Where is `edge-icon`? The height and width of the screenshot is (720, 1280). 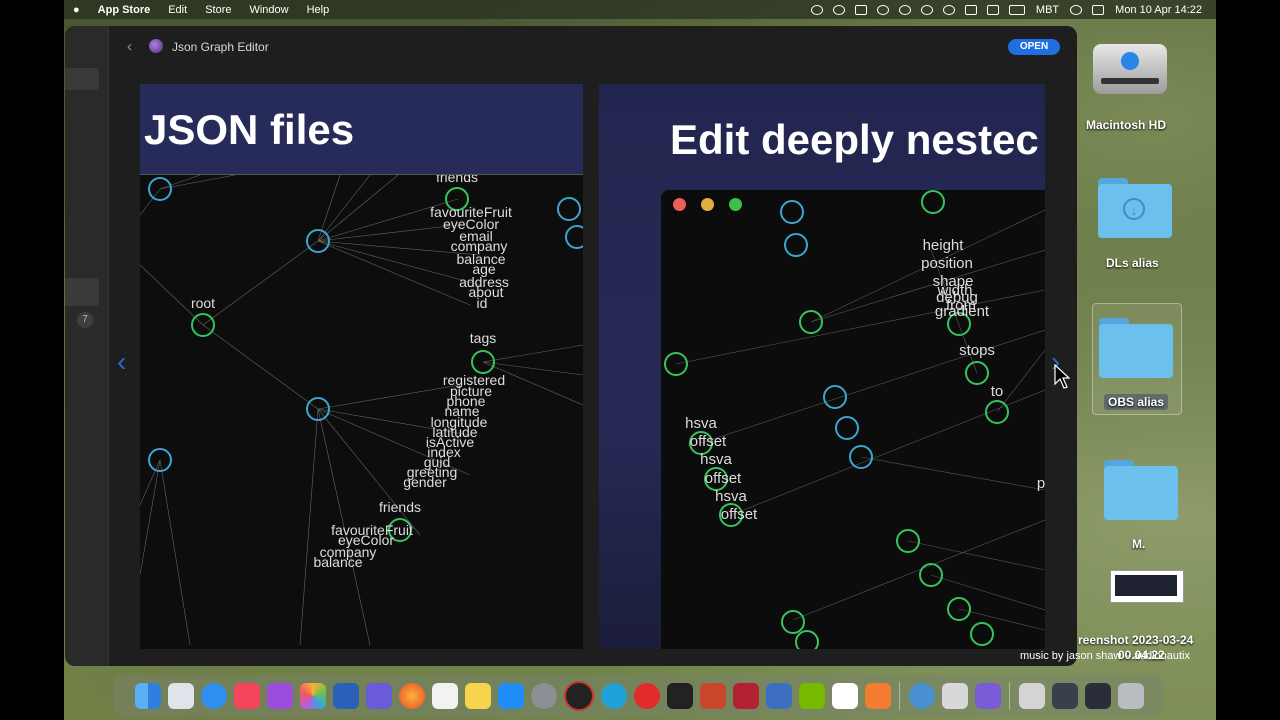 edge-icon is located at coordinates (613, 696).